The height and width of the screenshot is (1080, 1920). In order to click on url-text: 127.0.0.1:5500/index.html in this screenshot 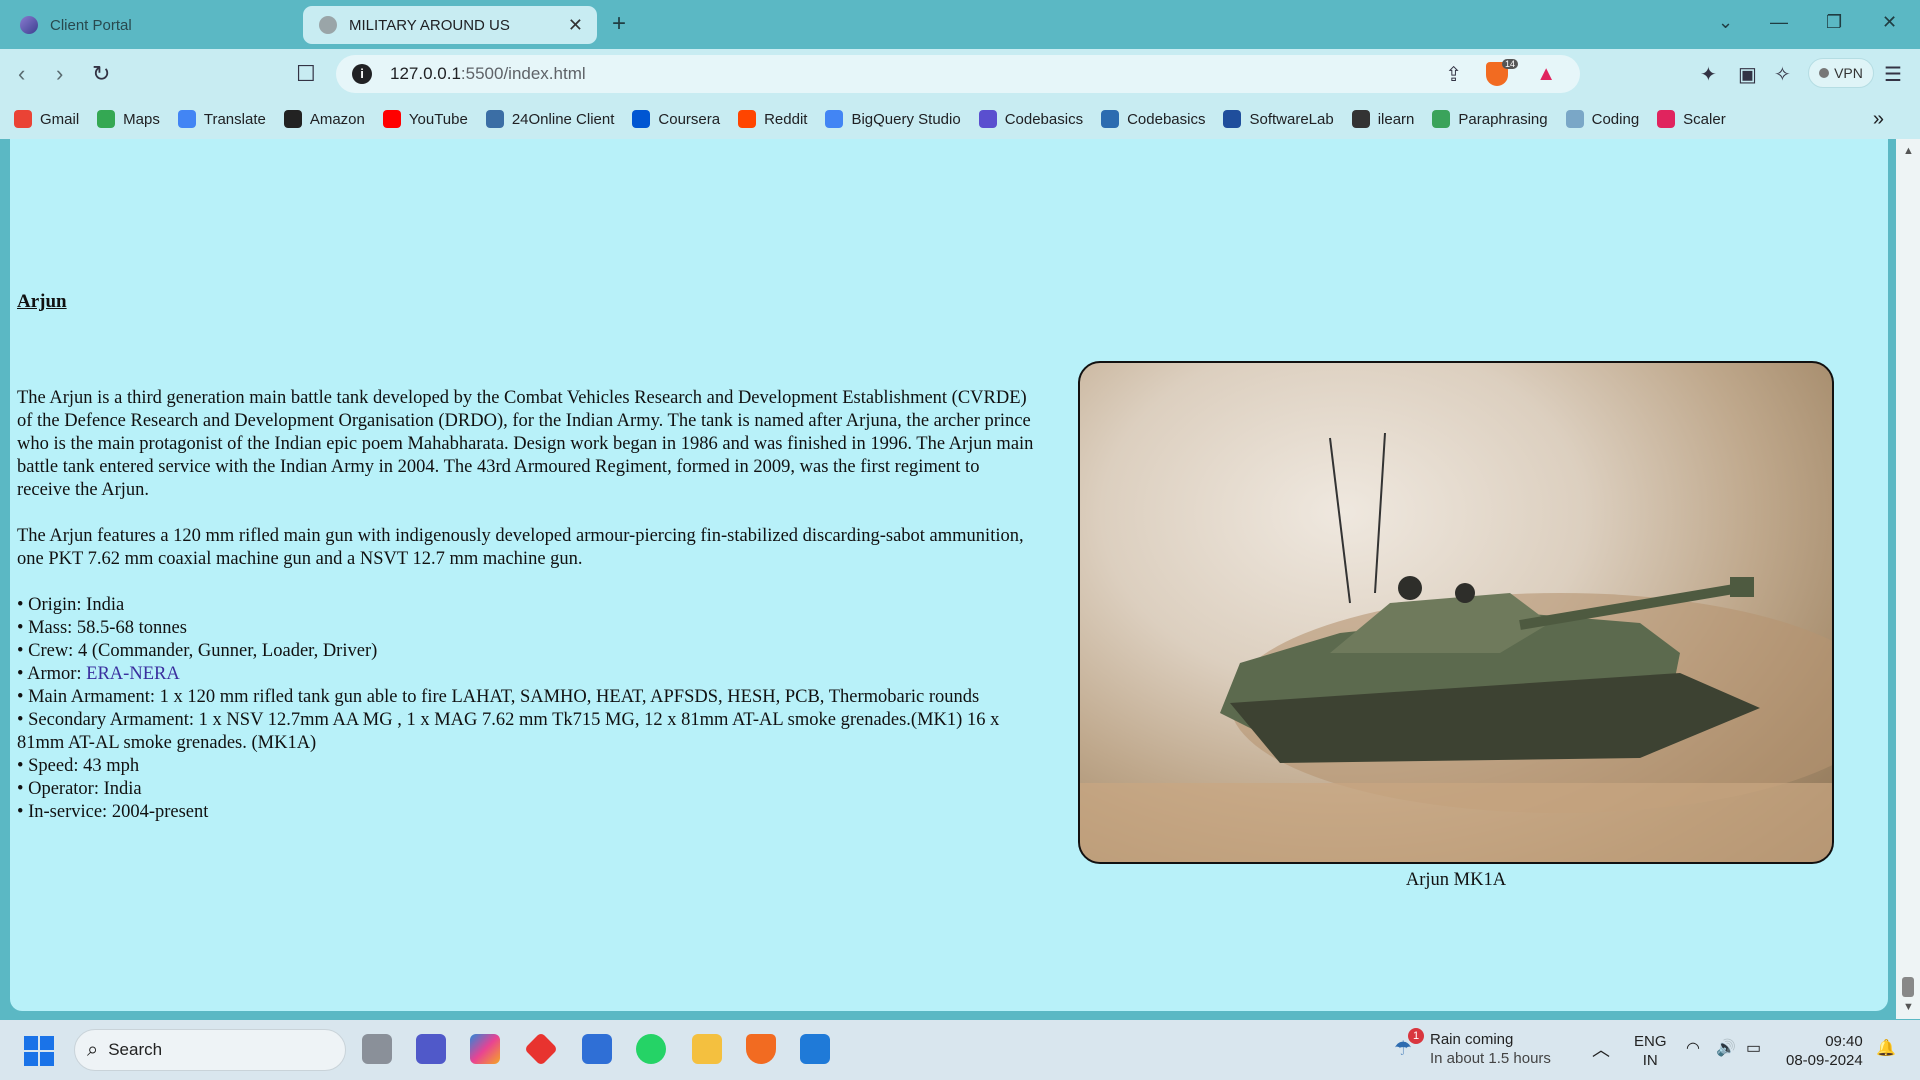, I will do `click(488, 74)`.